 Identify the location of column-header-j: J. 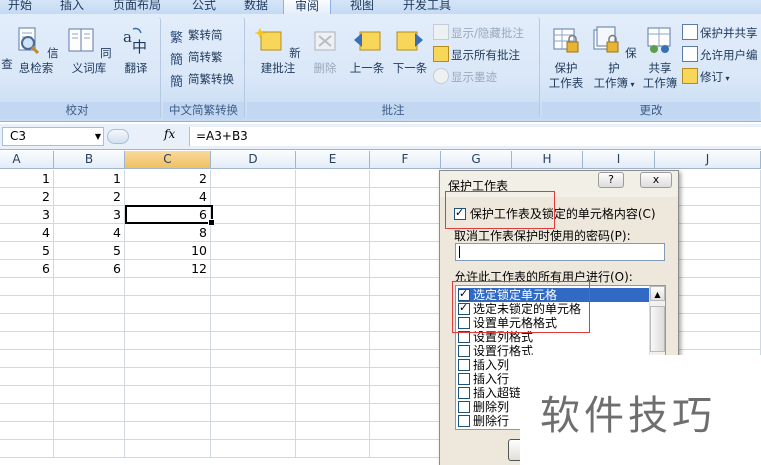
(708, 160).